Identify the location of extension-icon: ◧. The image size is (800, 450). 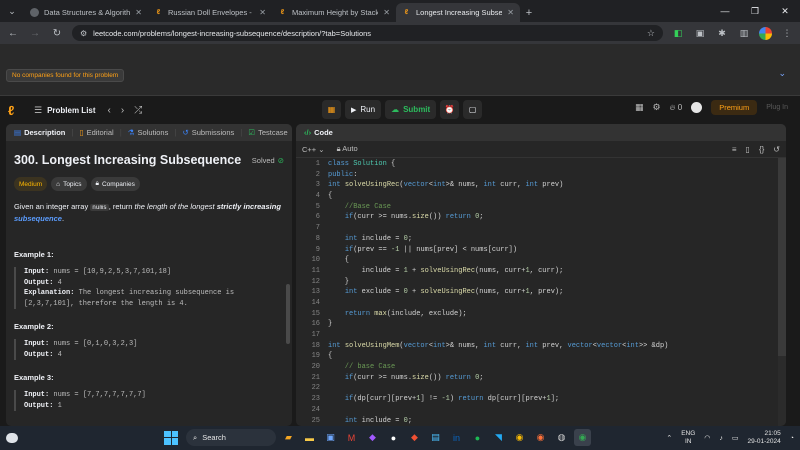
(678, 33).